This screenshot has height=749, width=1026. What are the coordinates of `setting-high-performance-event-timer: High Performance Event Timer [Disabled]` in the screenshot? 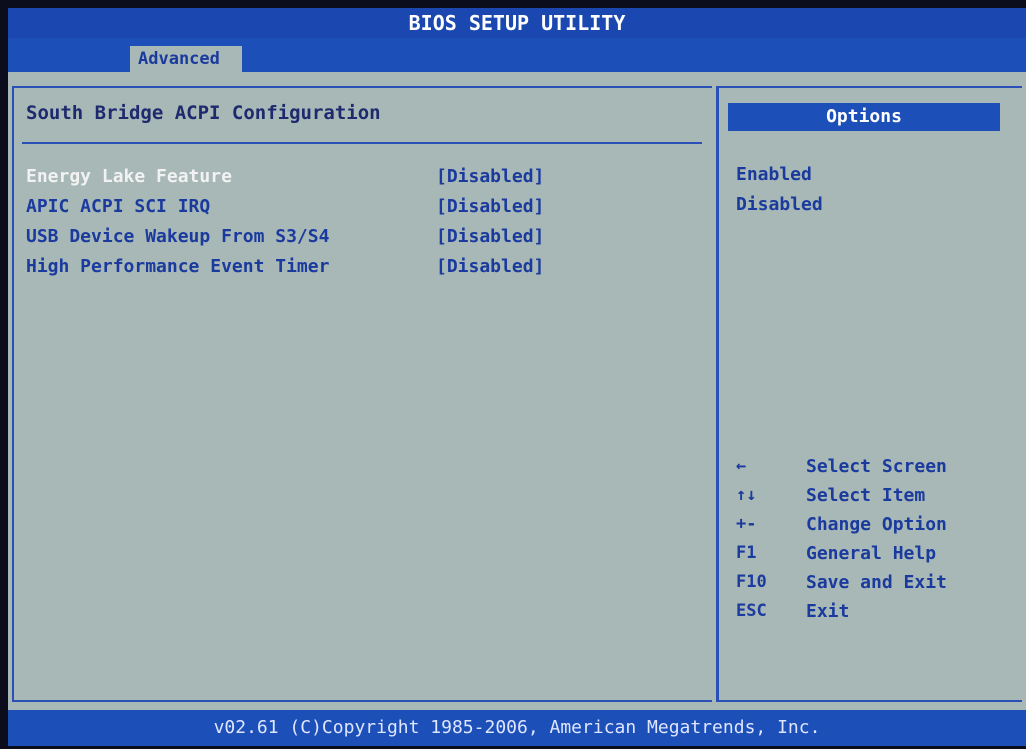 It's located at (366, 267).